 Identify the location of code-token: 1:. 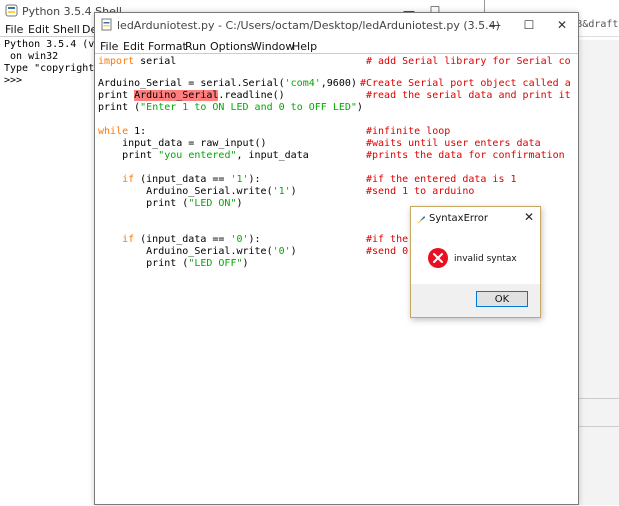
(137, 131).